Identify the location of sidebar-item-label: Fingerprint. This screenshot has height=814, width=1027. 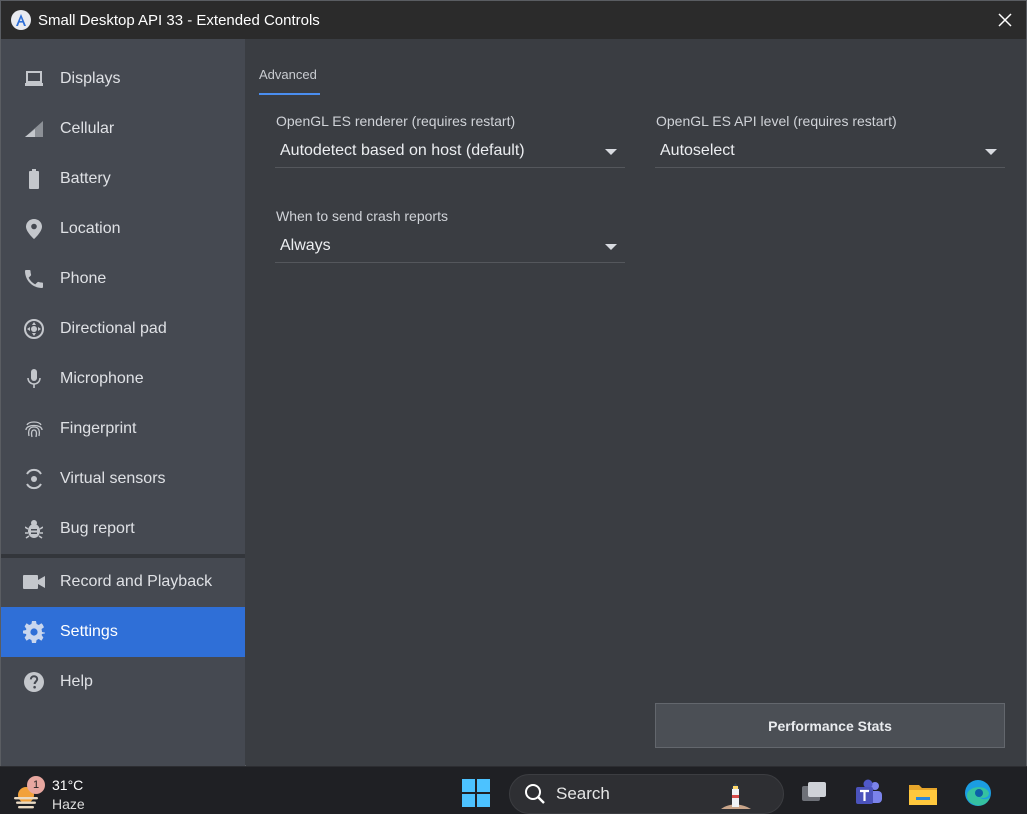
(98, 428).